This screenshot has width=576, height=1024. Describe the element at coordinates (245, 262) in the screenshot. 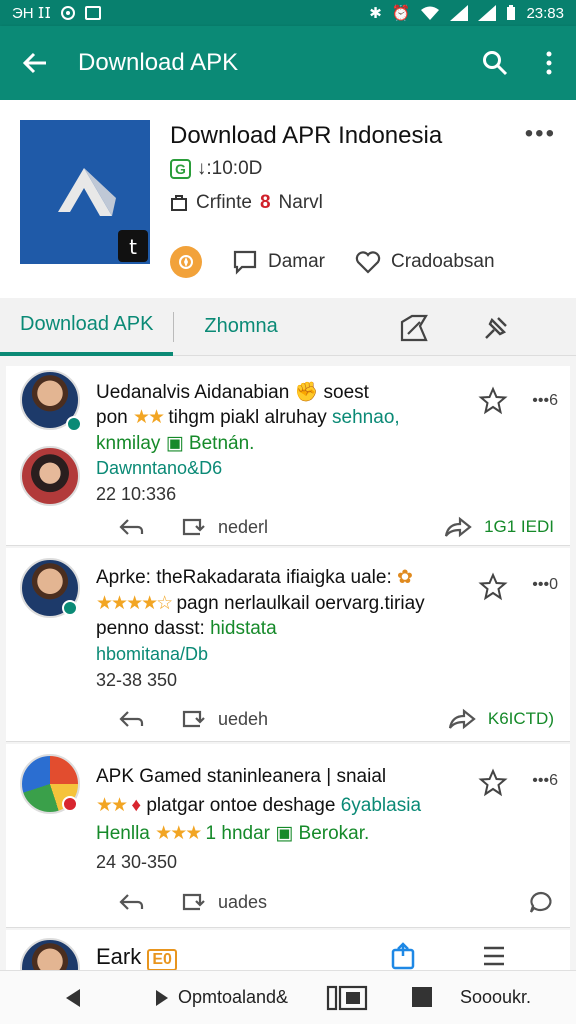

I see `comment-icon` at that location.